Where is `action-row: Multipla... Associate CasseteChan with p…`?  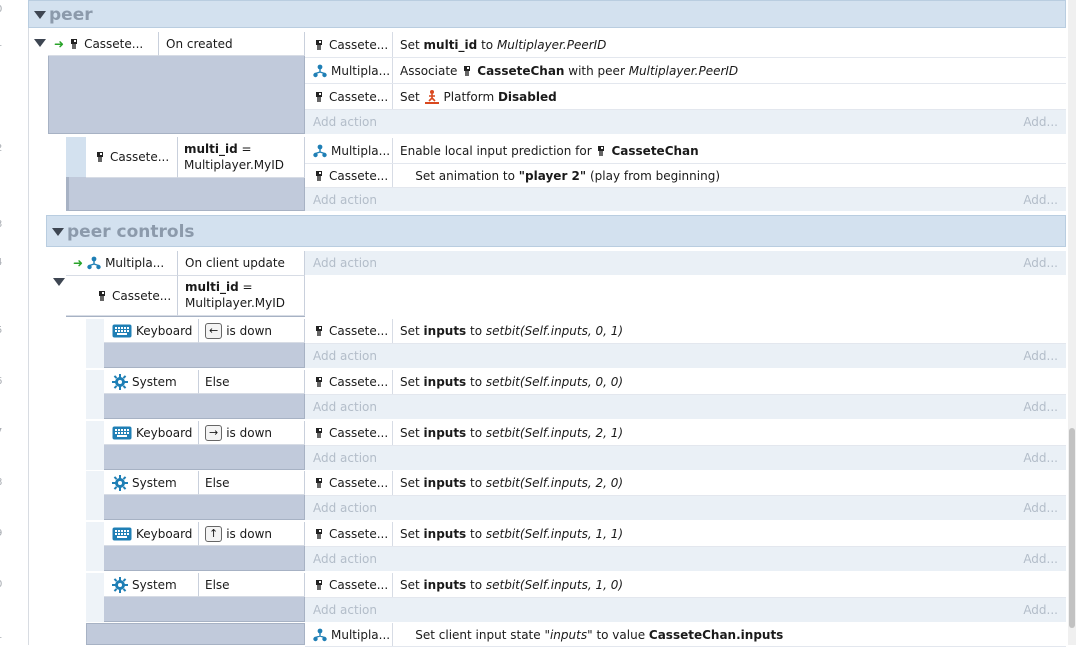 action-row: Multipla... Associate CasseteChan with p… is located at coordinates (685, 71).